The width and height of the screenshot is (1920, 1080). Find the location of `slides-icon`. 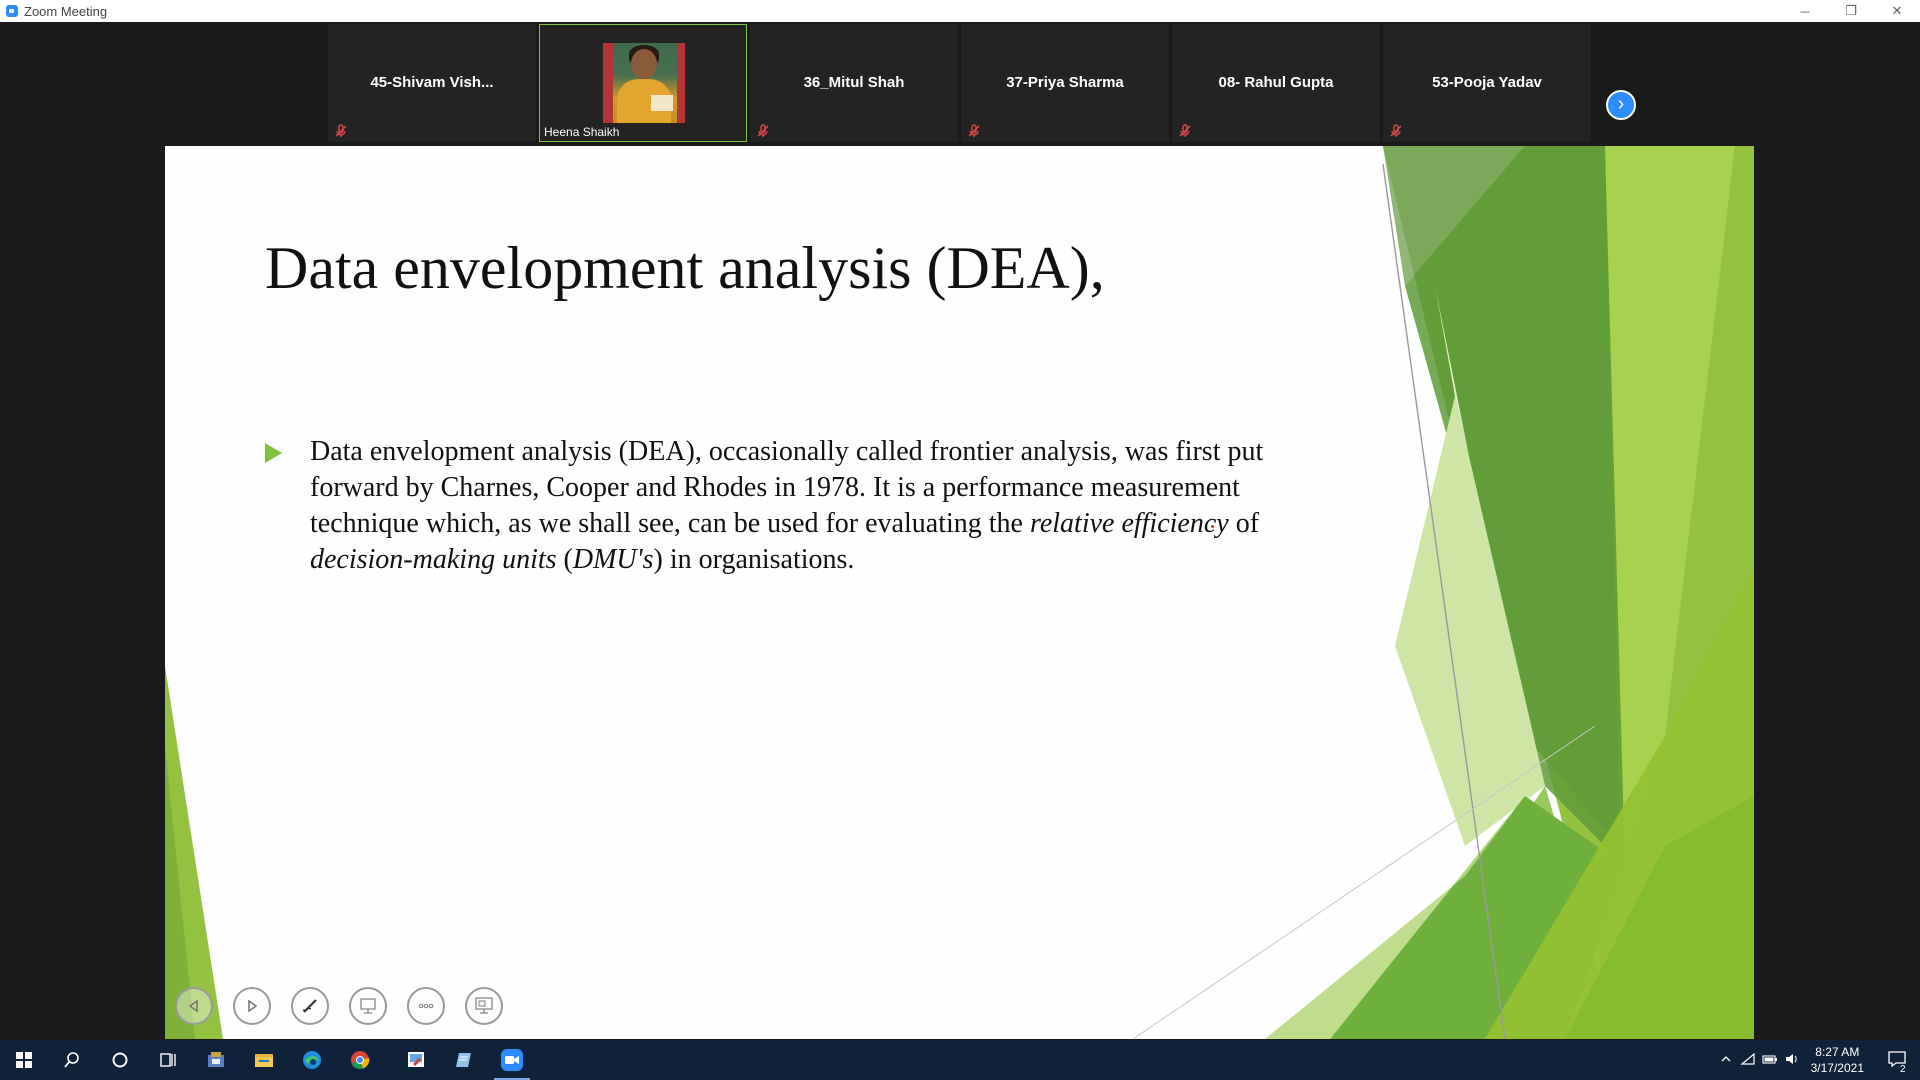

slides-icon is located at coordinates (368, 1006).